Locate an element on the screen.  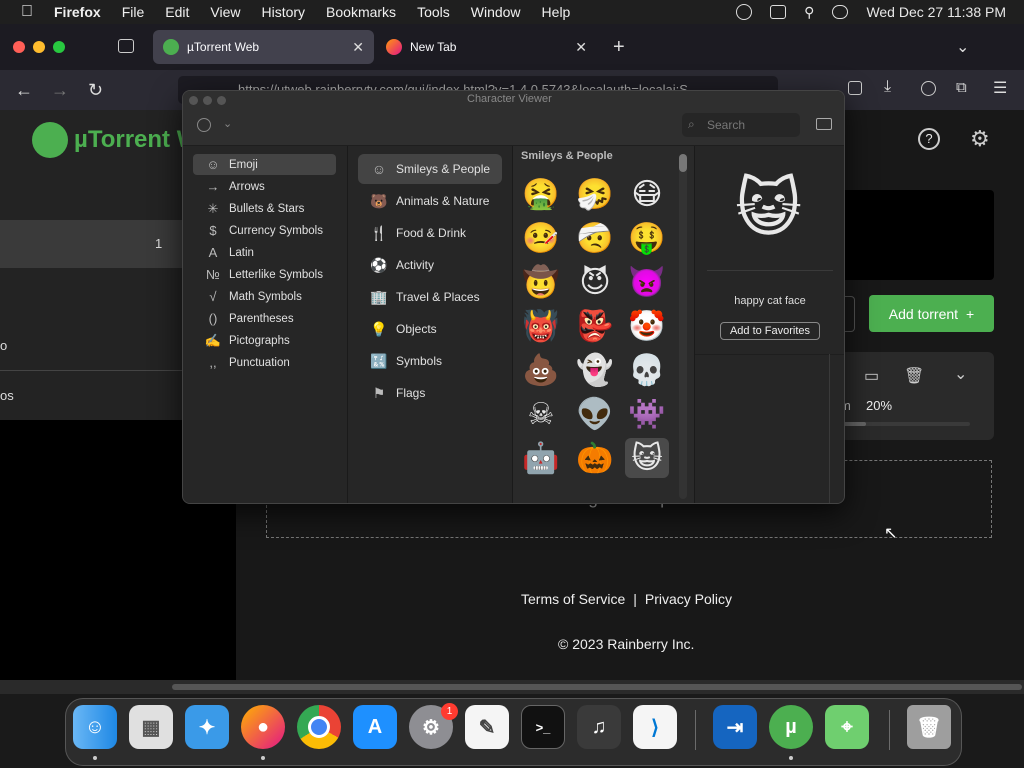
menu-window: Window is located at coordinates (496, 12).